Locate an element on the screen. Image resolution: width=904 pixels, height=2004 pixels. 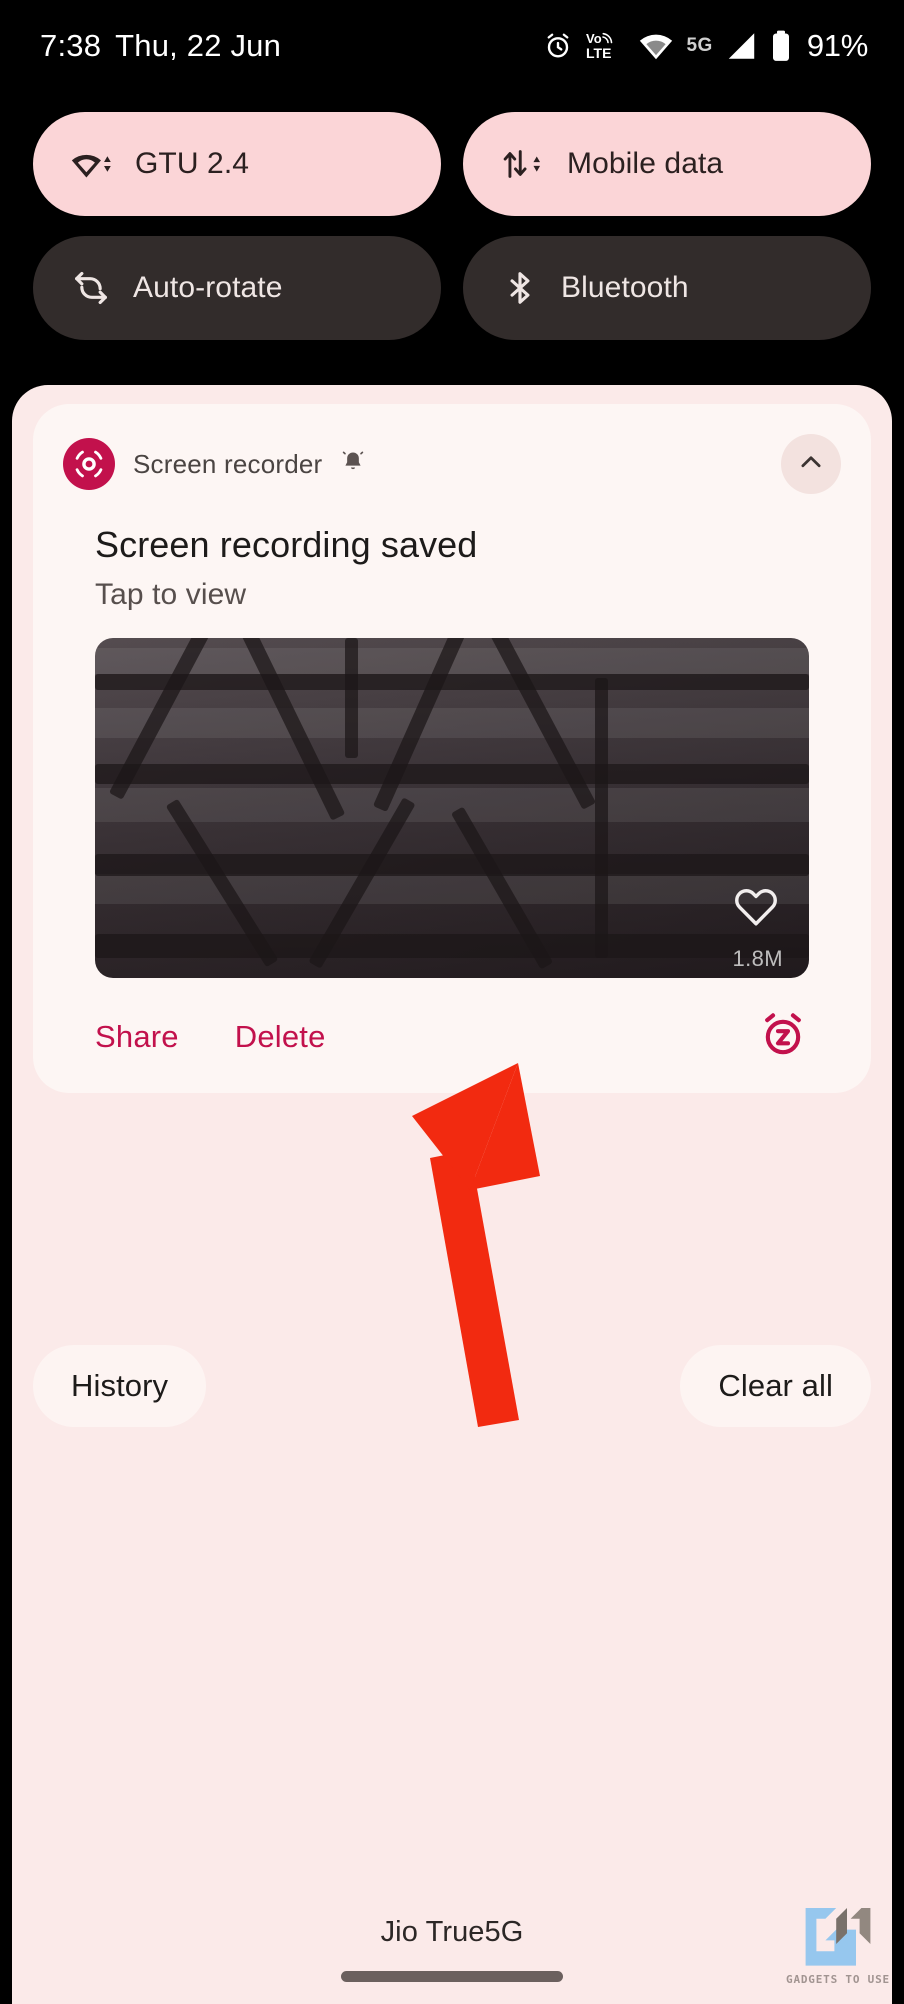
quick-tile-mobile-data: Mobile data is located at coordinates (667, 164).